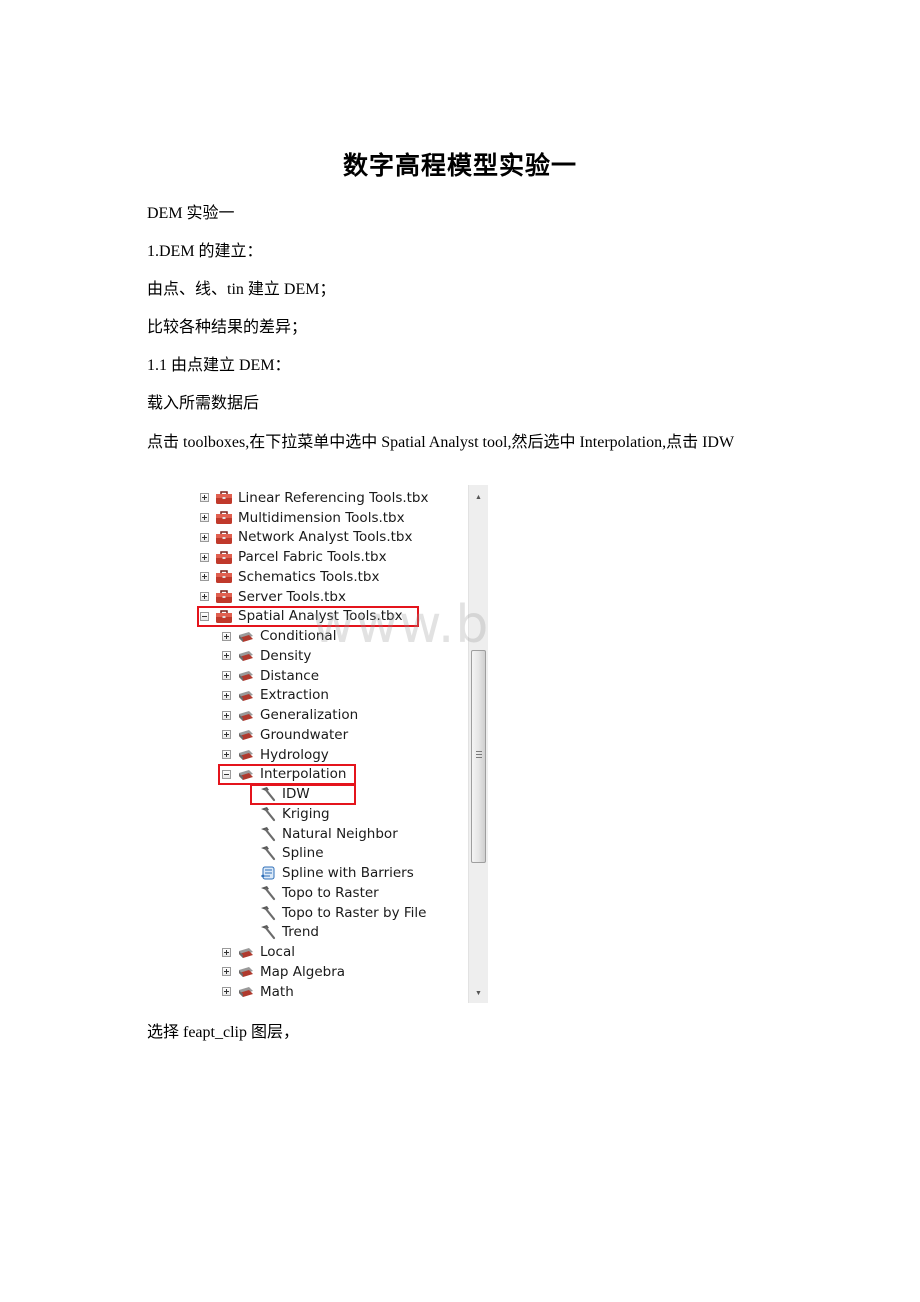  I want to click on tree-item-toolset: Extraction, so click(275, 696).